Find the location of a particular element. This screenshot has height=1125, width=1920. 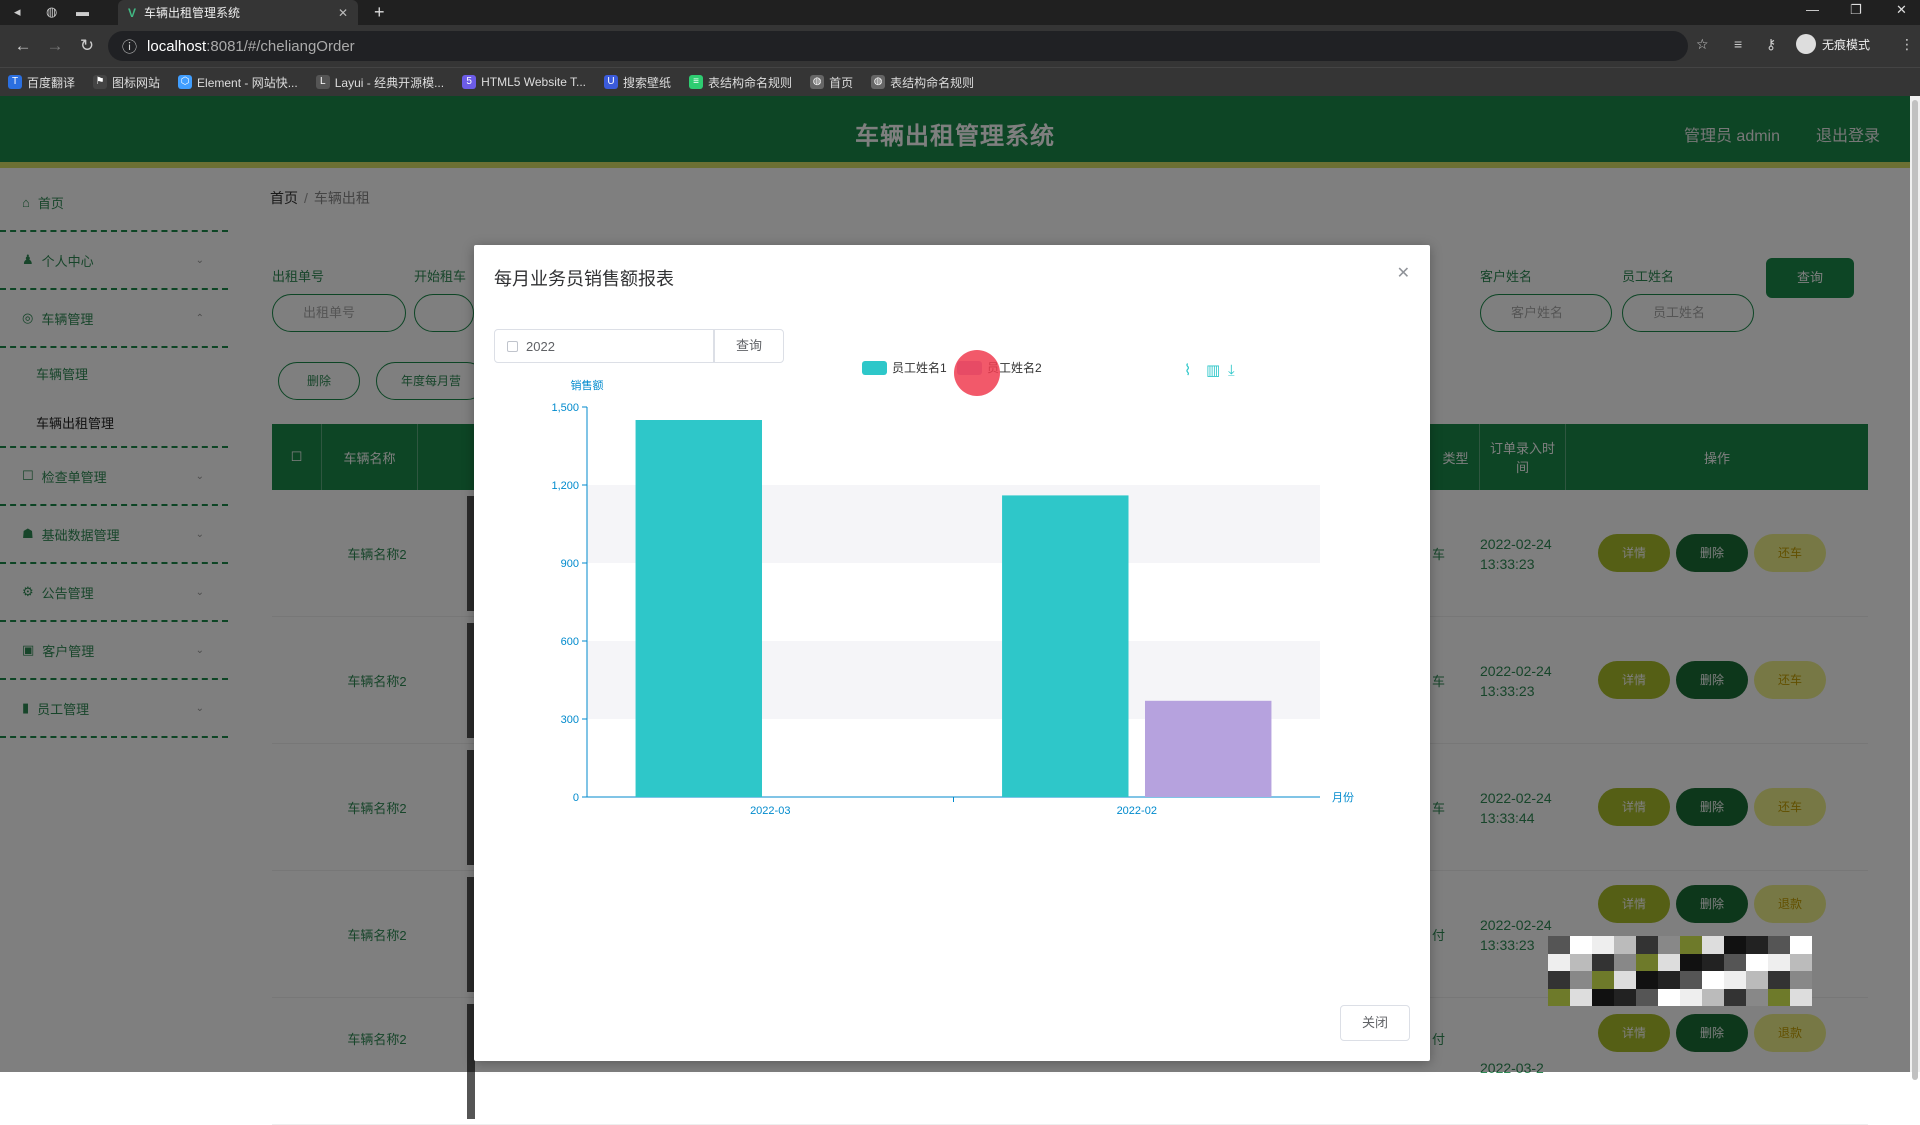

close-tab-icon: ✕ is located at coordinates (343, 13).